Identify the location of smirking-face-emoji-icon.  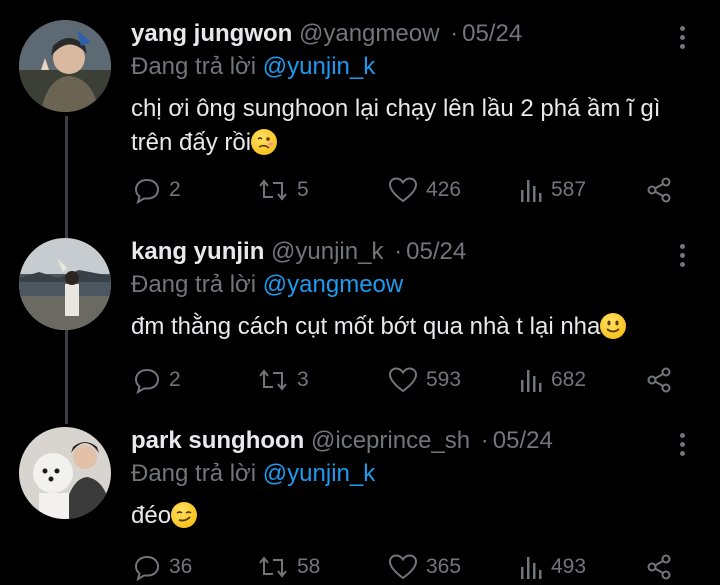
(184, 515).